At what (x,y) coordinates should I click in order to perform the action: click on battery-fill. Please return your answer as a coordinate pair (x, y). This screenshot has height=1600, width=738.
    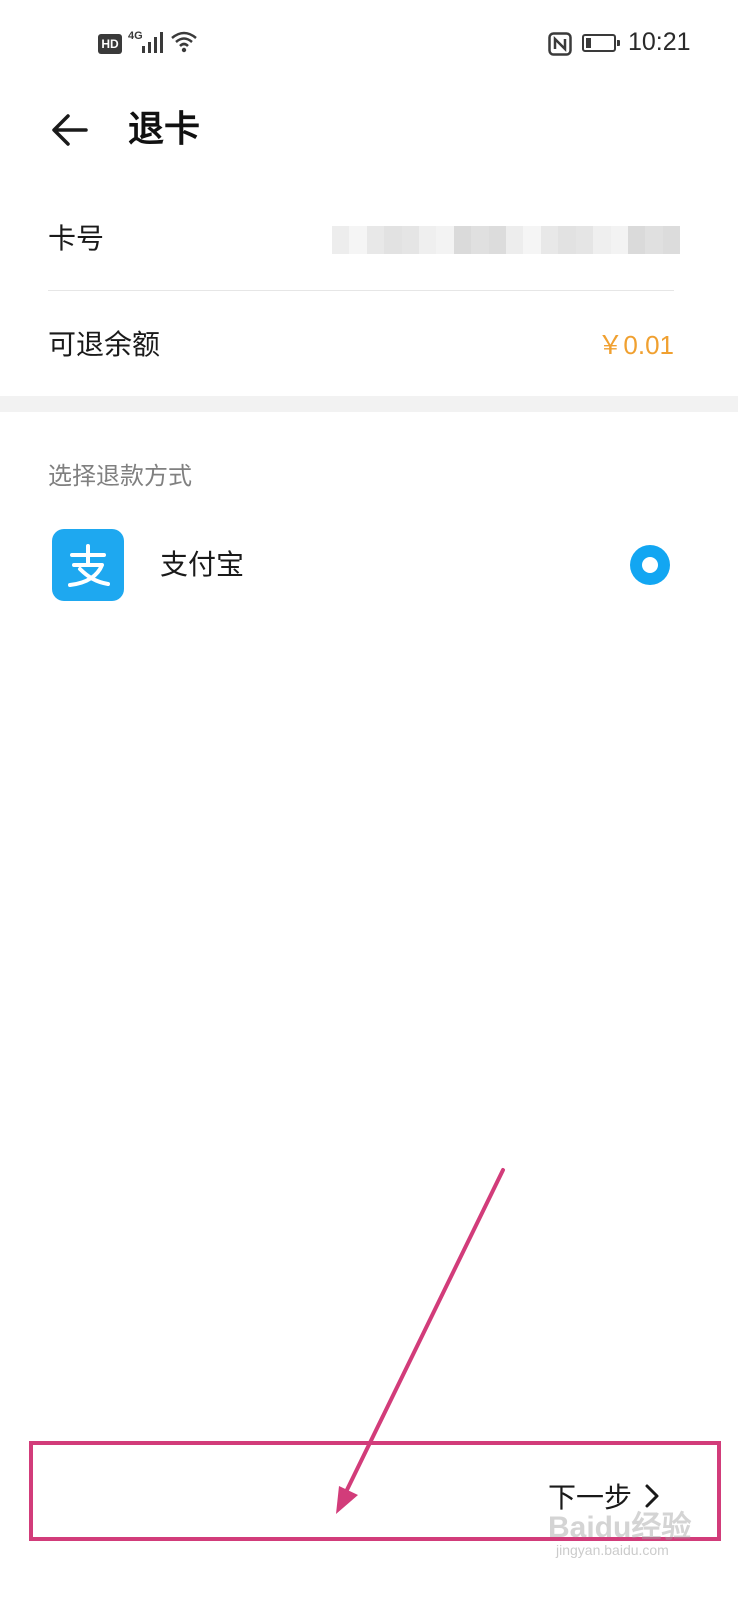
    Looking at the image, I should click on (589, 43).